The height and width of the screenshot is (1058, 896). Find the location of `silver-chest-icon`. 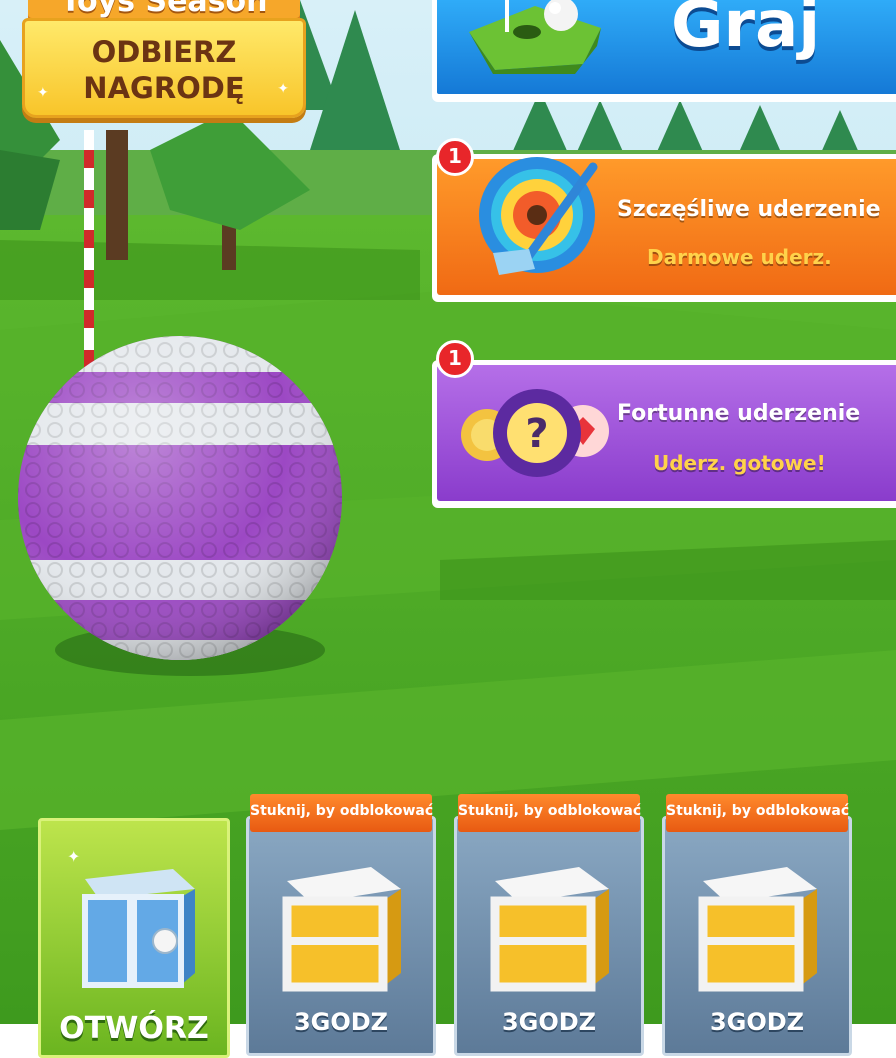

silver-chest-icon is located at coordinates (138, 928).